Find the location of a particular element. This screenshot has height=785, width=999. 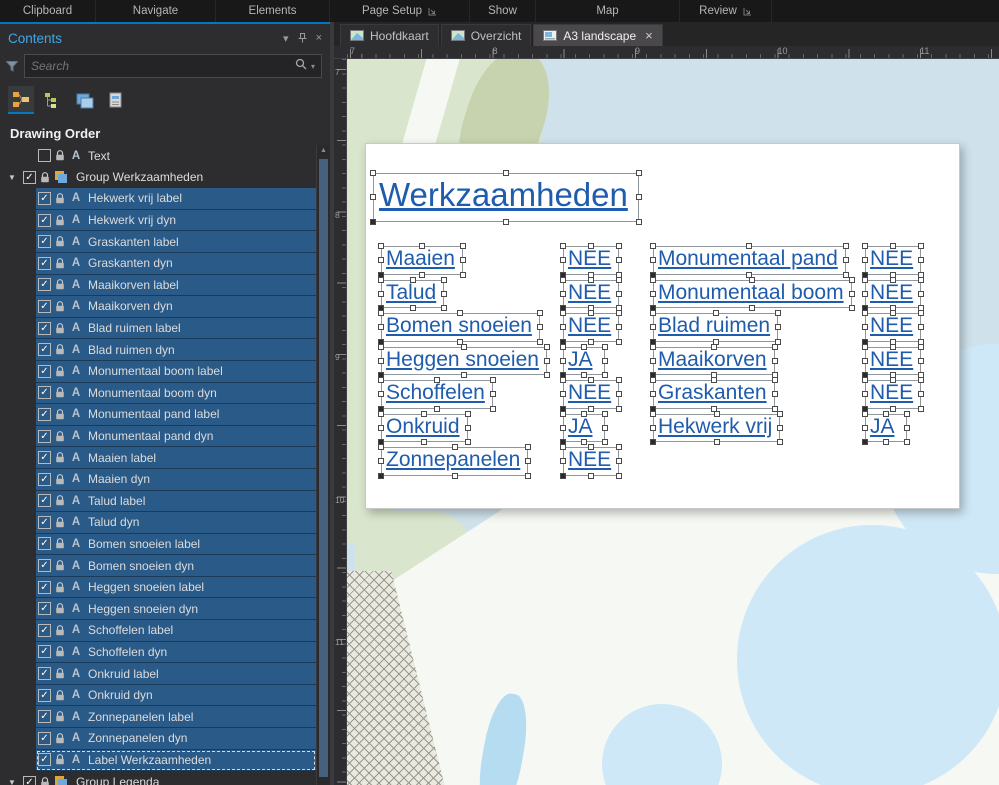

tree-item-maaikorven-dyn: ✓ A Maaikorven dyn is located at coordinates (176, 307).